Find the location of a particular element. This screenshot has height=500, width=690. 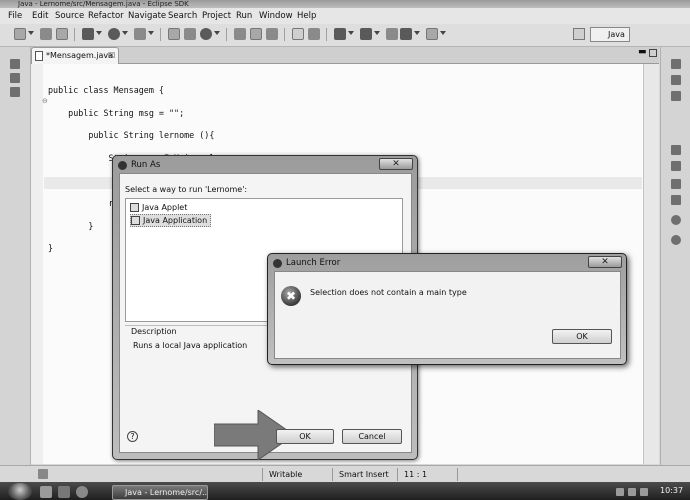

hierarchy-icon is located at coordinates (15, 92).